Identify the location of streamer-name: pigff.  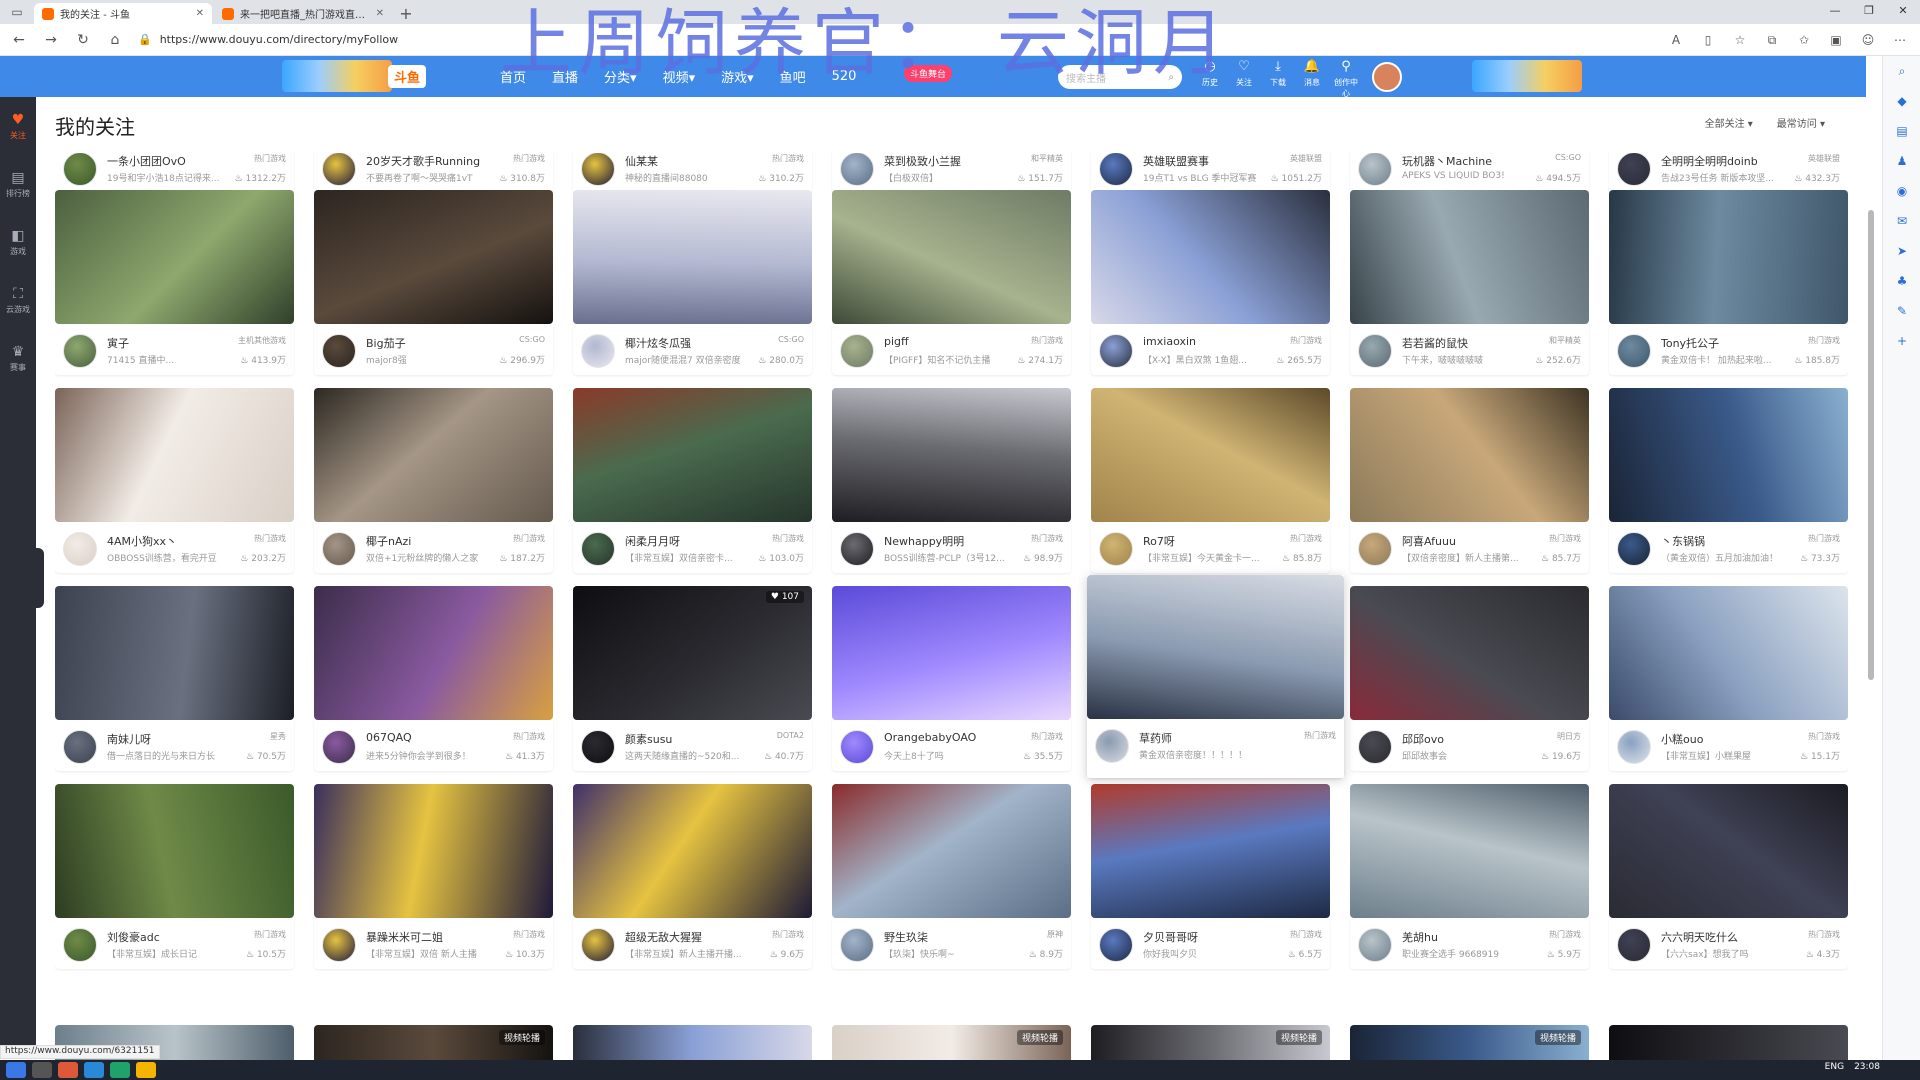
(896, 341).